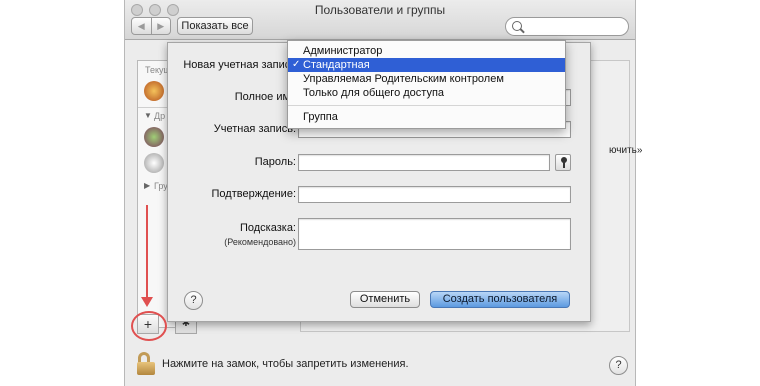 Image resolution: width=760 pixels, height=386 pixels. Describe the element at coordinates (193, 300) in the screenshot. I see `sheet-help-button: ?` at that location.